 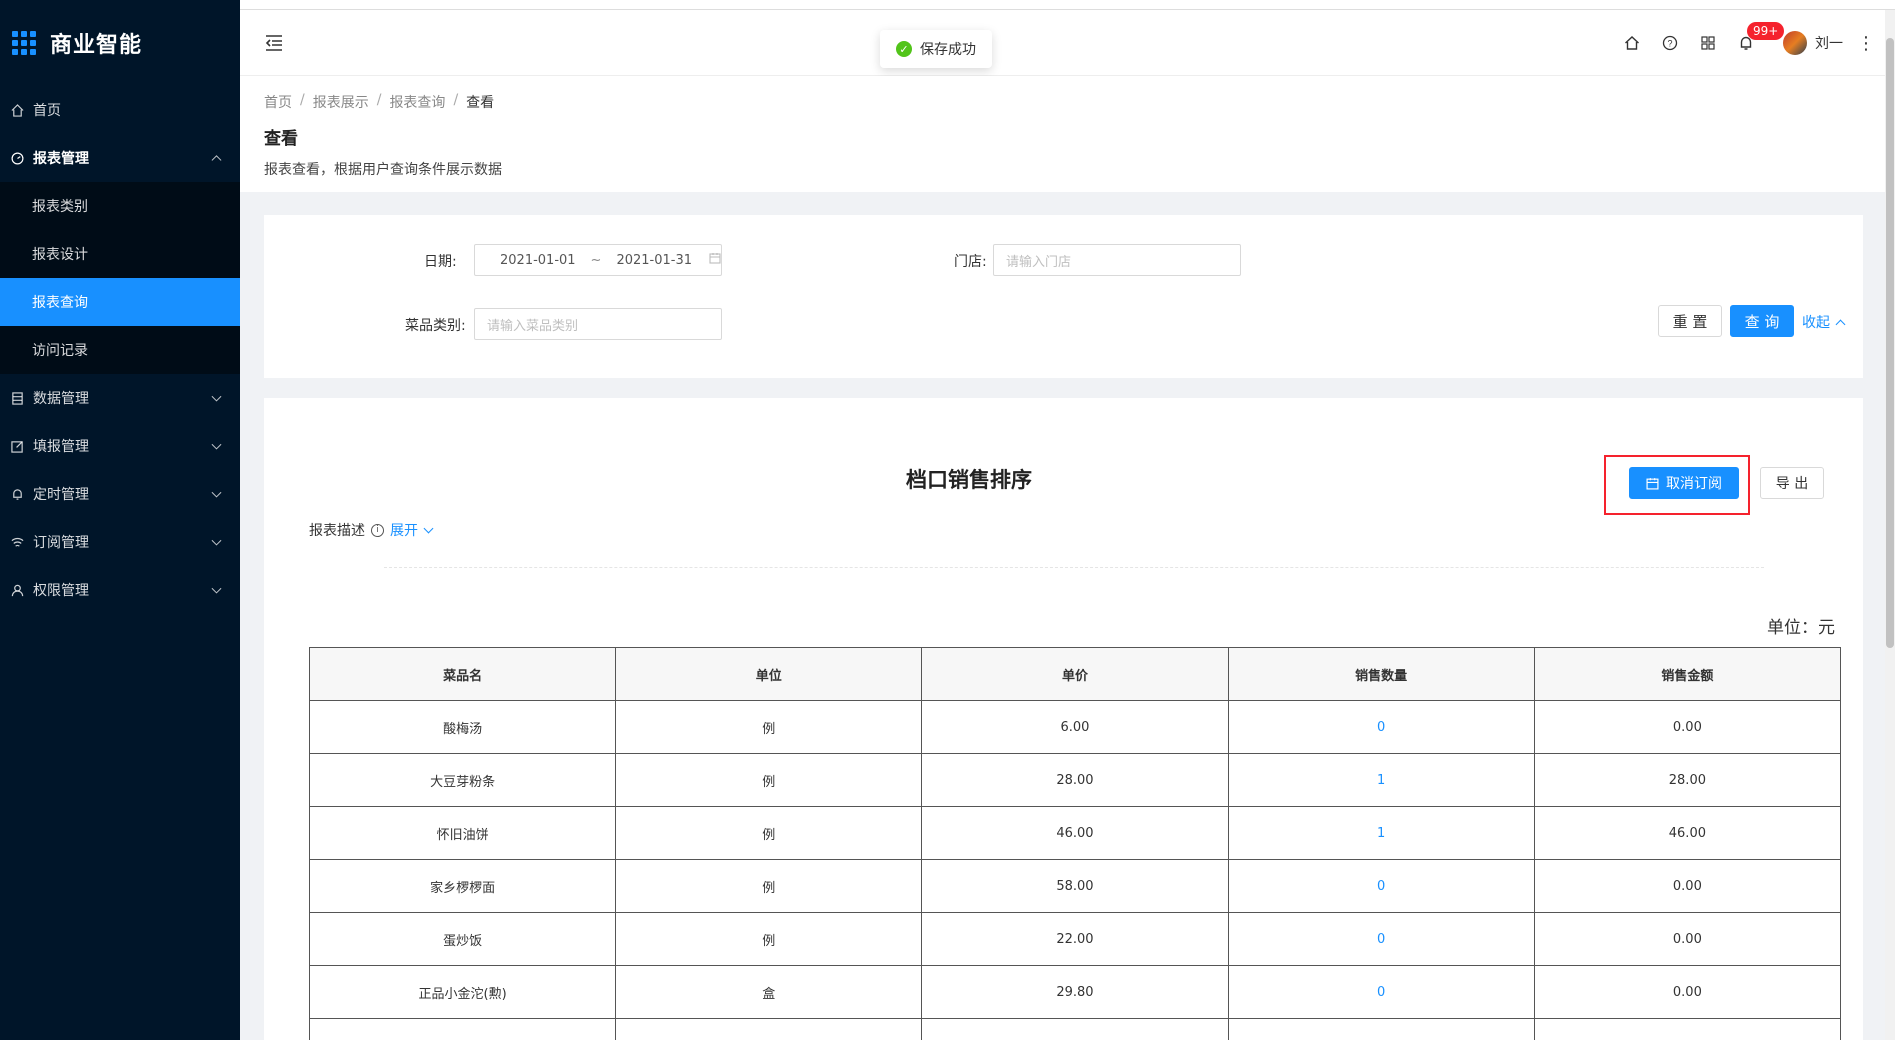 What do you see at coordinates (120, 542) in the screenshot?
I see `sidebar-item-subscription-management: 订阅管理` at bounding box center [120, 542].